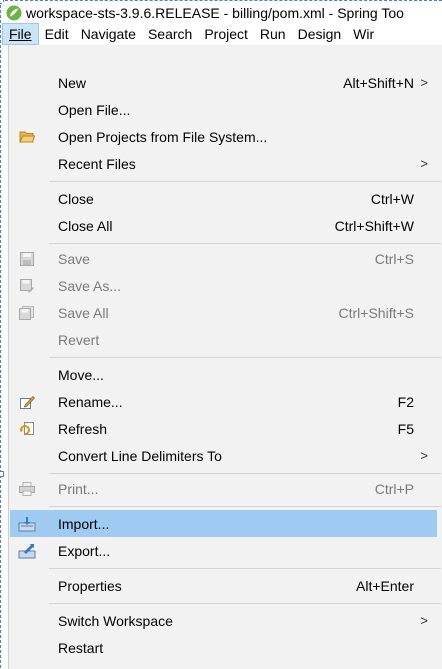 The height and width of the screenshot is (669, 442). I want to click on menu-item-accelerator: Alt+Enter, so click(385, 585).